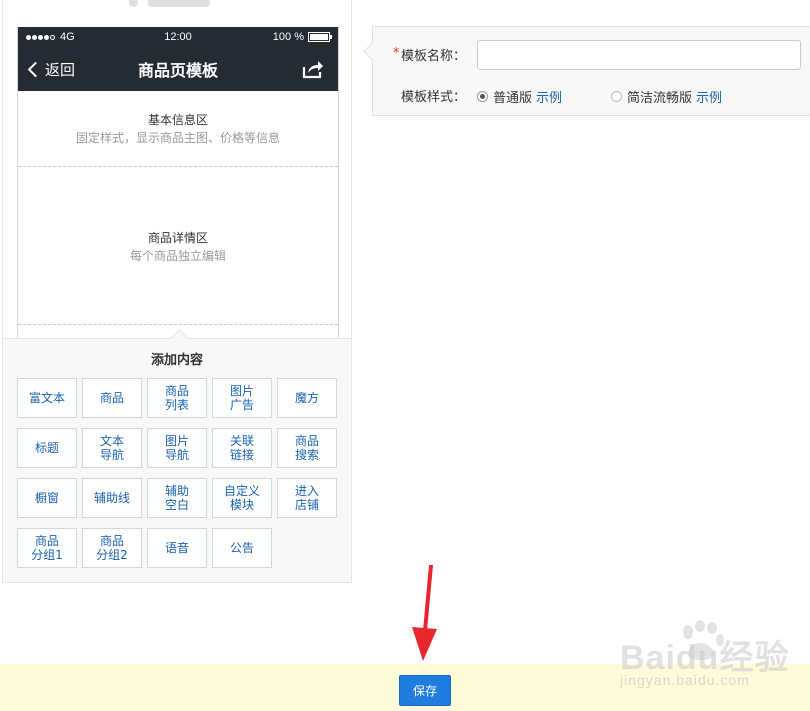 The height and width of the screenshot is (711, 810). What do you see at coordinates (424, 614) in the screenshot?
I see `red-arrow-icon` at bounding box center [424, 614].